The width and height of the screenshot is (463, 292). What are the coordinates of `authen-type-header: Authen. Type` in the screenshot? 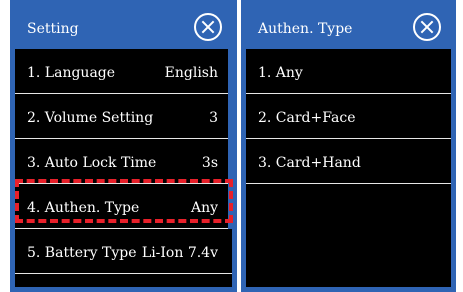 It's located at (348, 27).